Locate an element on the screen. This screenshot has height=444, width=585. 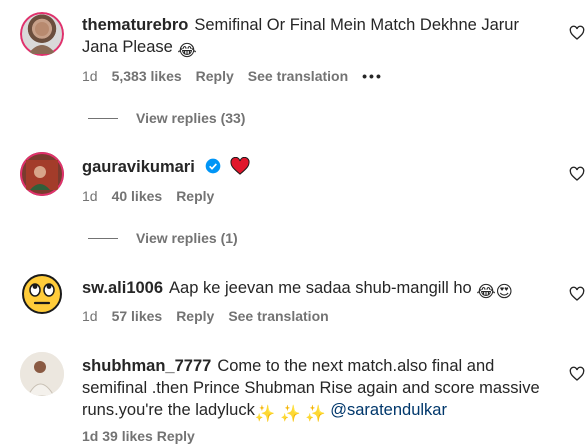
likes-count: 57 likes is located at coordinates (137, 316).